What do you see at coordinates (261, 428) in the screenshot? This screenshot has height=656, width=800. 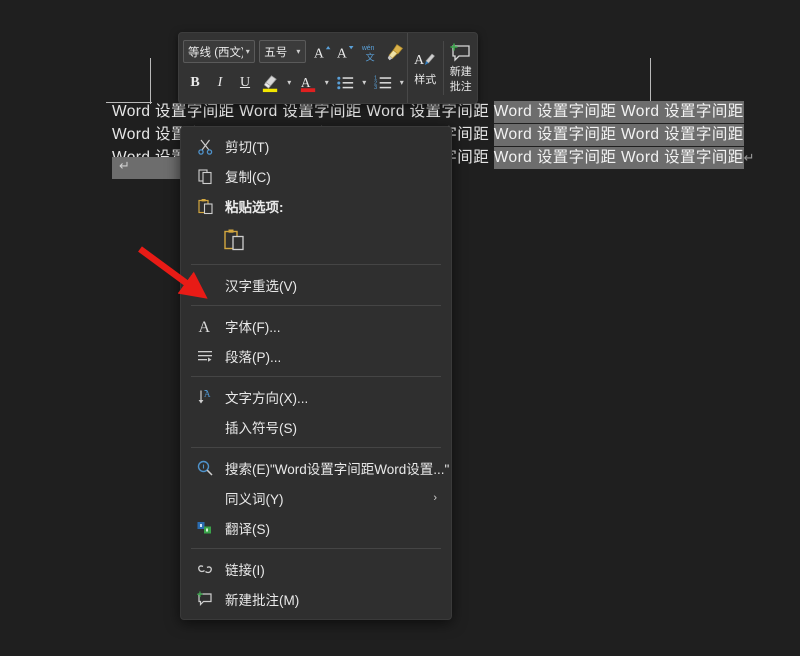 I see `menu-item-label: 插入符号(S)` at bounding box center [261, 428].